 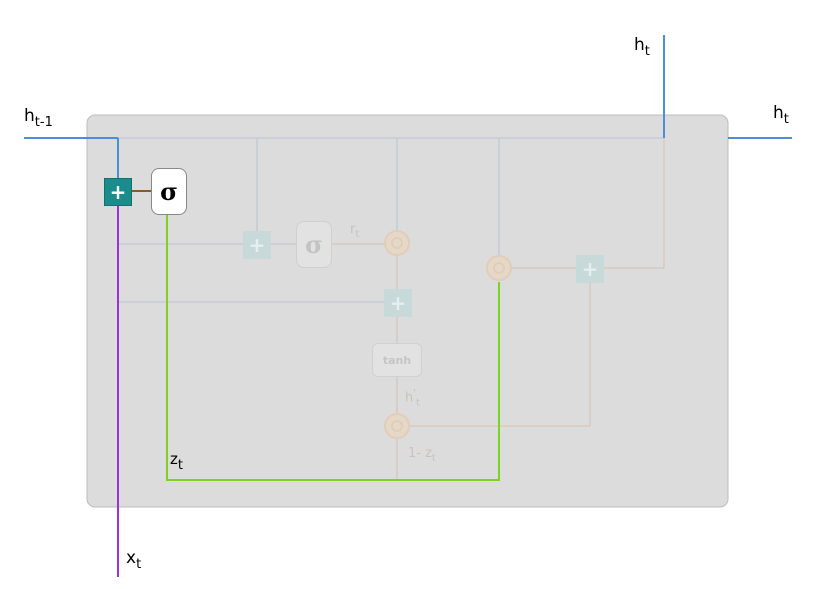 I want to click on plus-op-update: +, so click(x=118, y=192).